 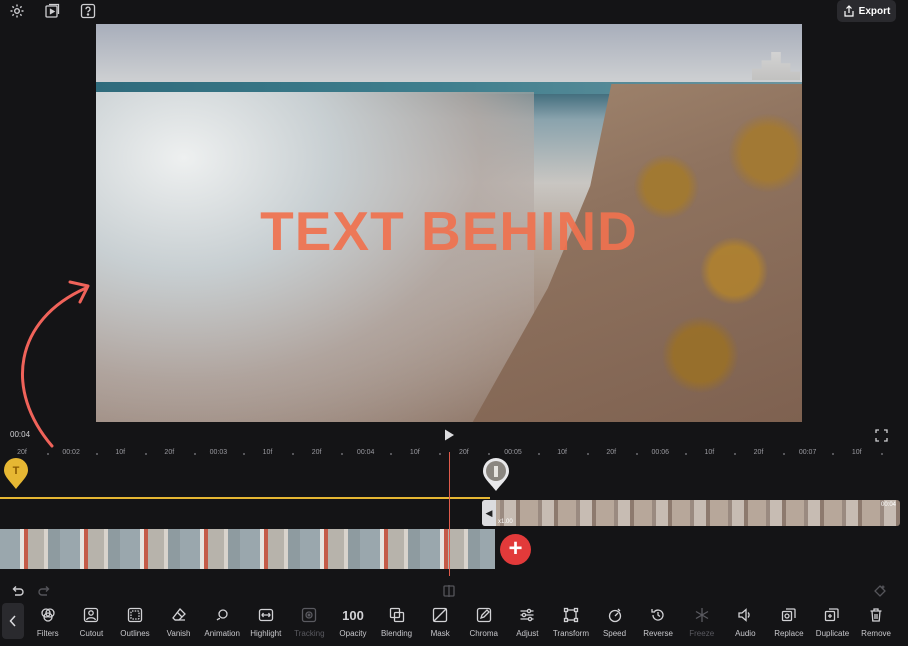 I want to click on ruler-tick: 00:07, so click(x=807, y=452).